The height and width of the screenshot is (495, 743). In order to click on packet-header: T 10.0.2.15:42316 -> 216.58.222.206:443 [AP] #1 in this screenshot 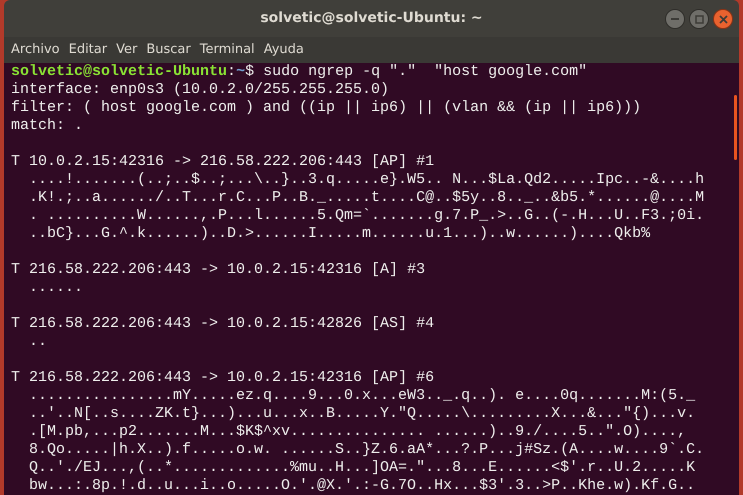, I will do `click(223, 162)`.